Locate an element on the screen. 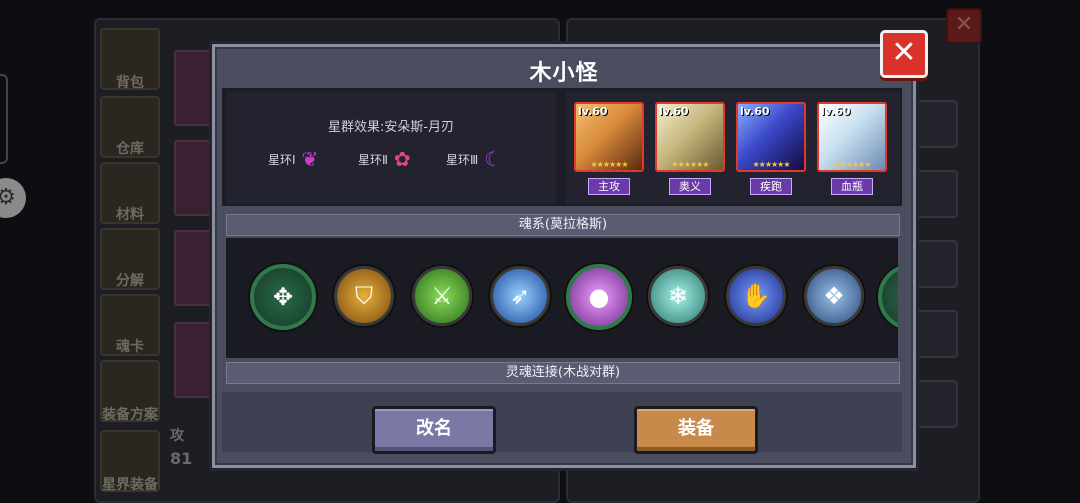  settings-gear-icon: ⚙ is located at coordinates (13, 198).